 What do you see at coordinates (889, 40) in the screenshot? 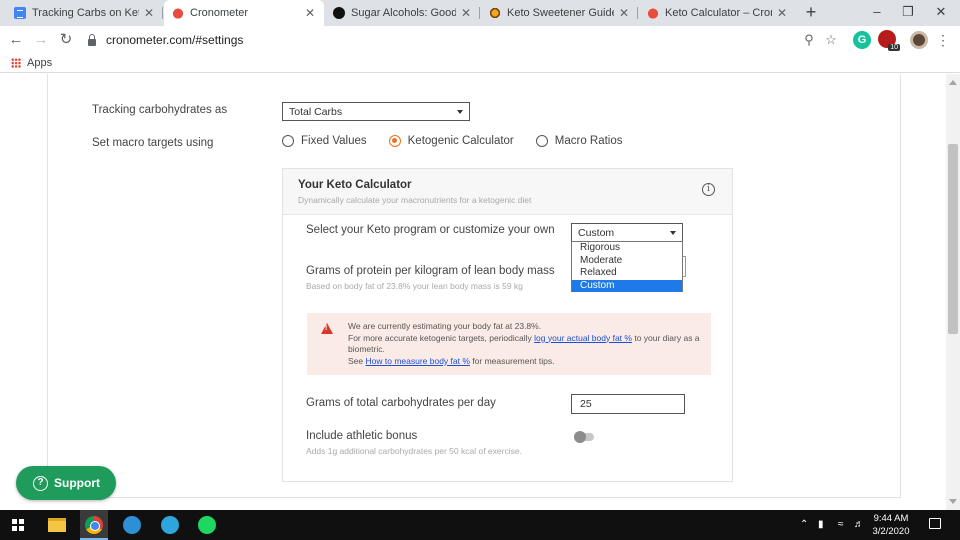
I see `extension-badge-icon: 10` at bounding box center [889, 40].